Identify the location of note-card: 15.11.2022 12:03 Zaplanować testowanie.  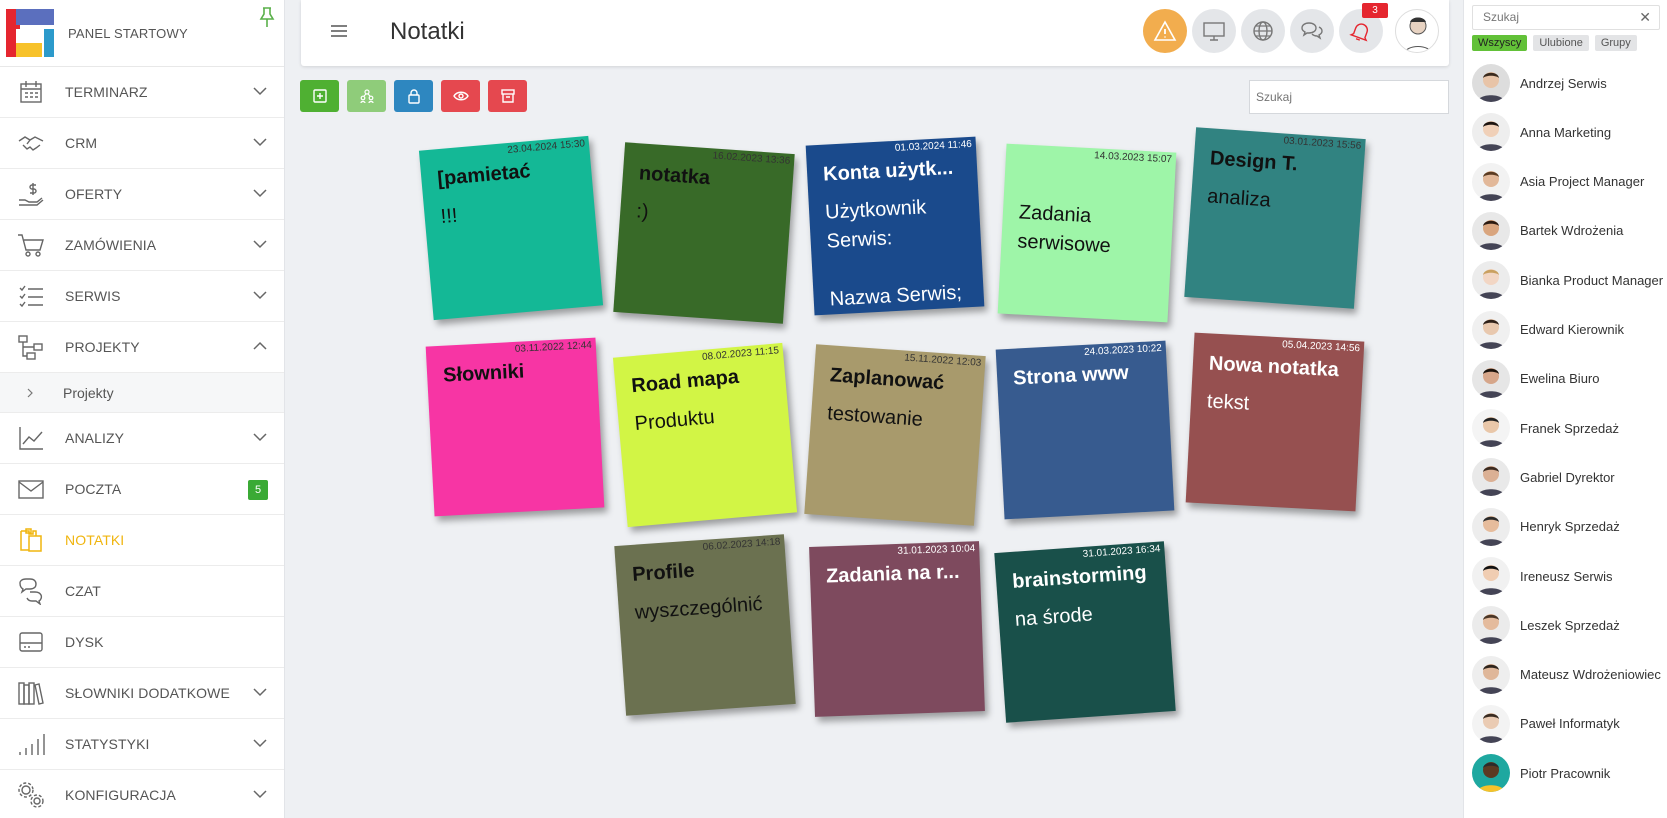
(895, 435).